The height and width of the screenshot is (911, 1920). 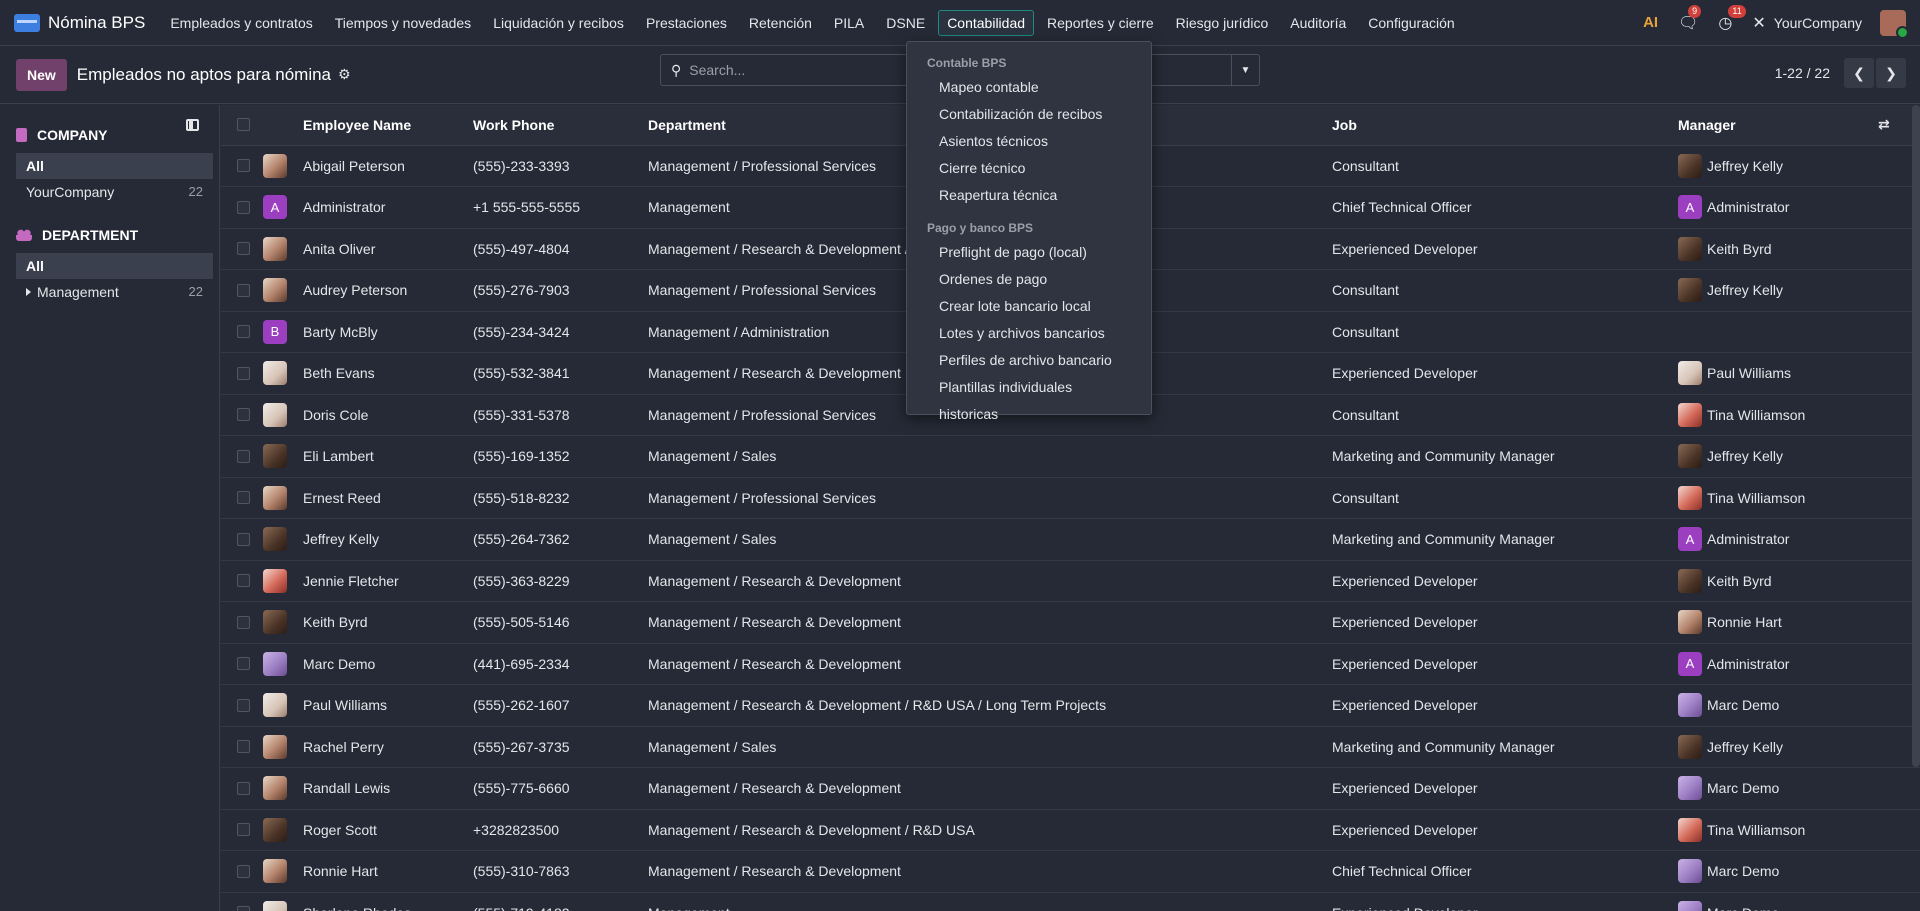 I want to click on sidebar-company-item-0: All, so click(x=114, y=166).